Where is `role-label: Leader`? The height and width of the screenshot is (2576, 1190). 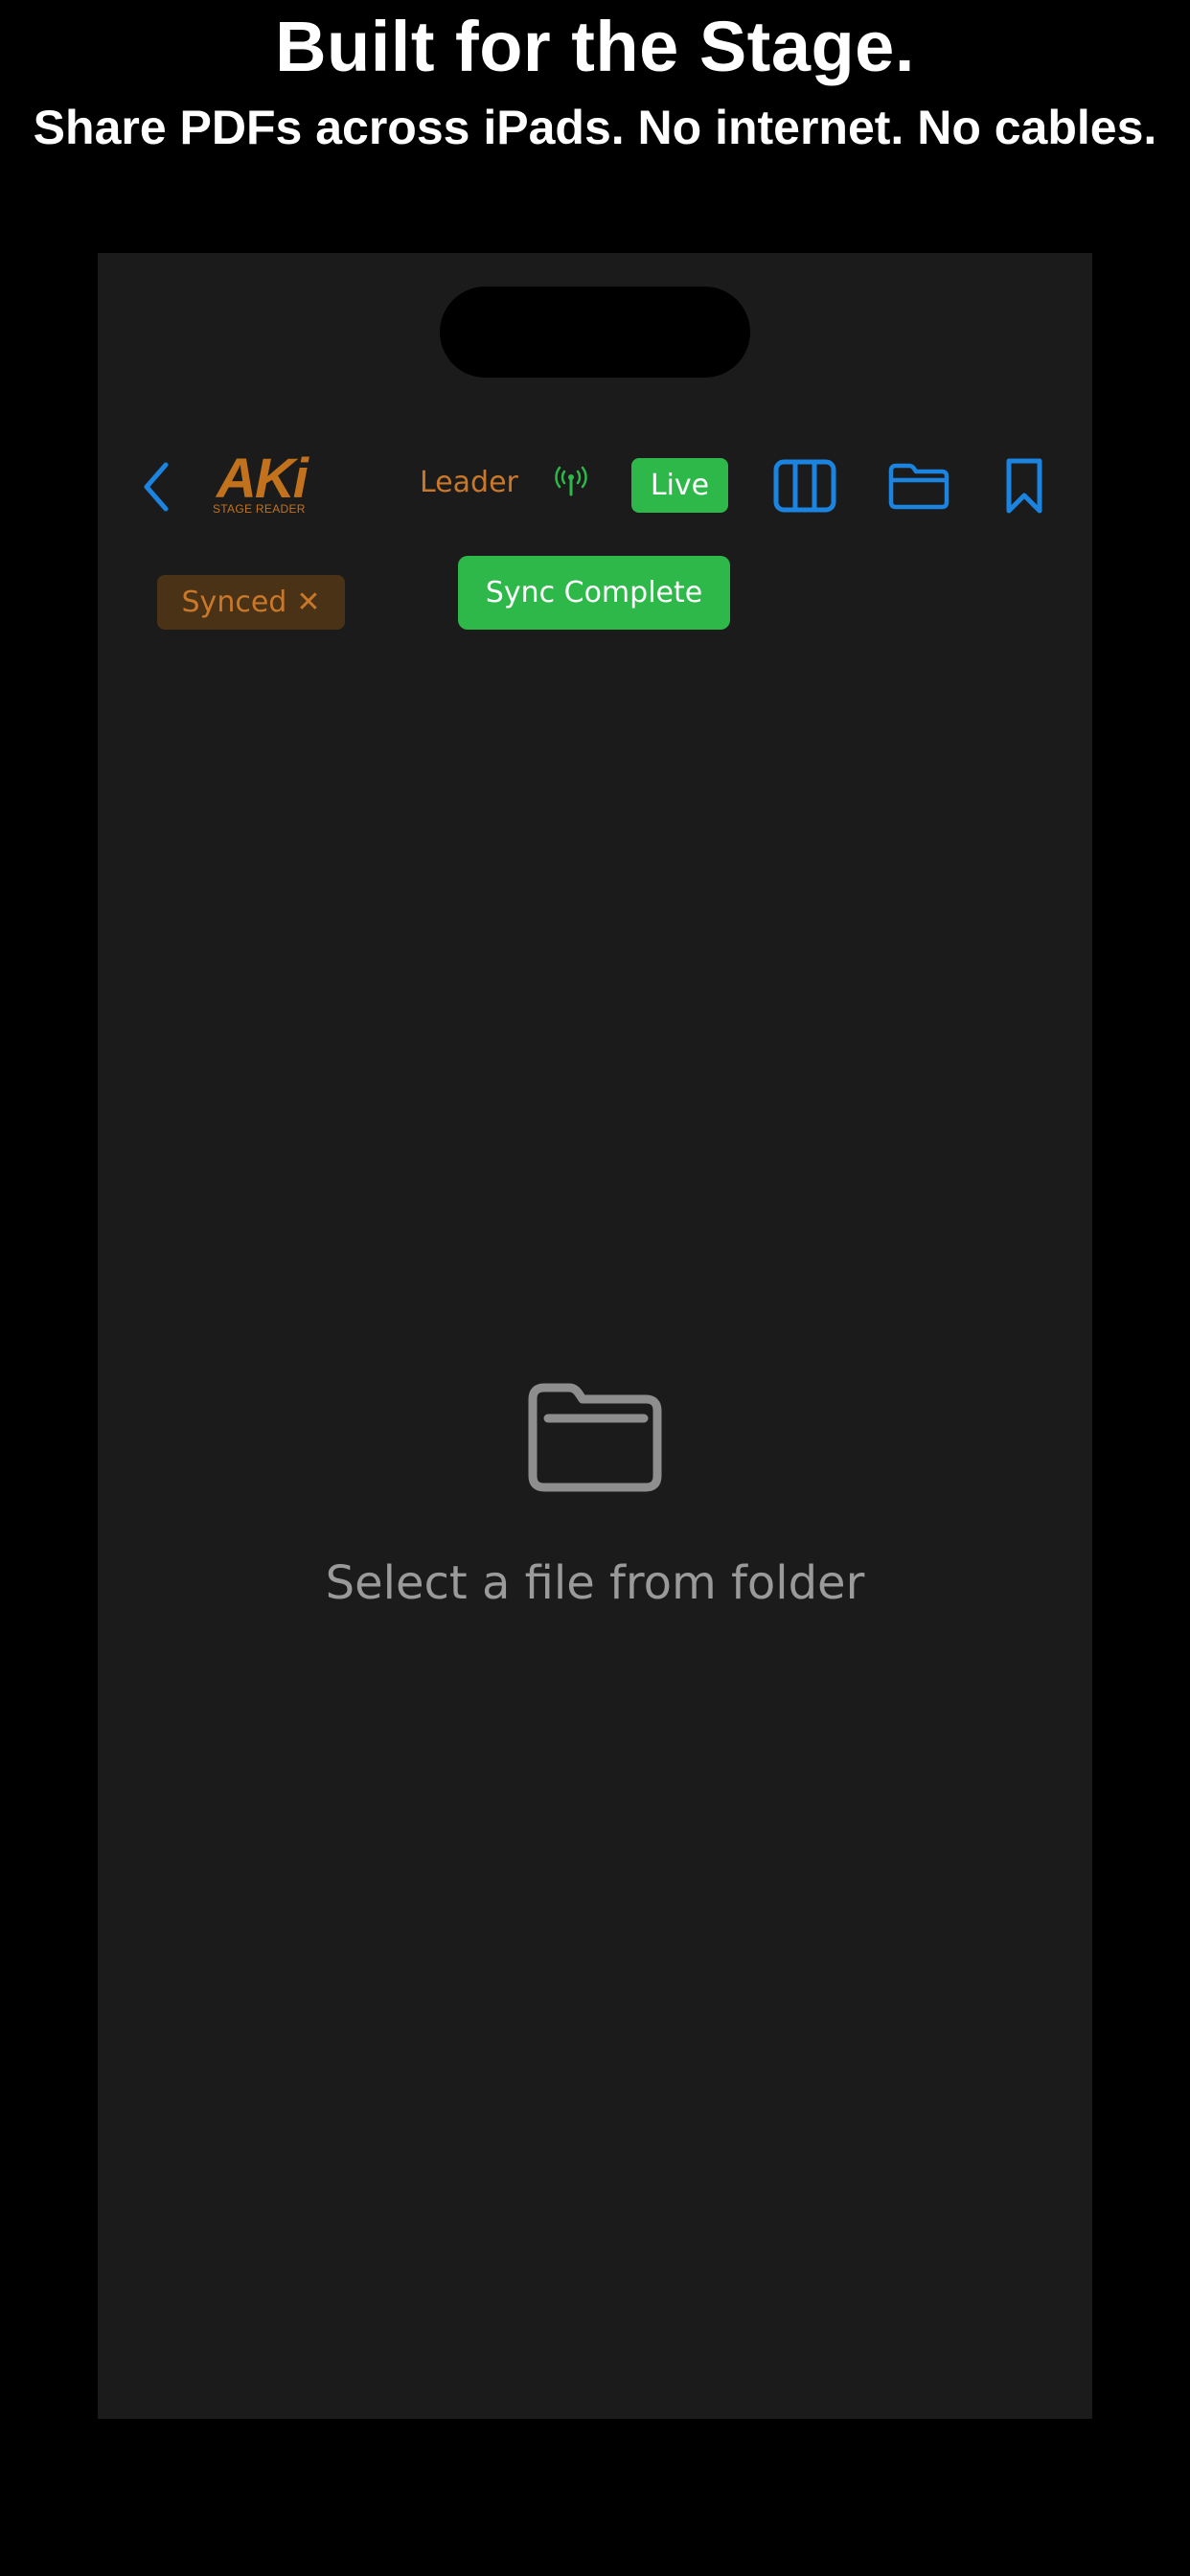
role-label: Leader is located at coordinates (469, 482).